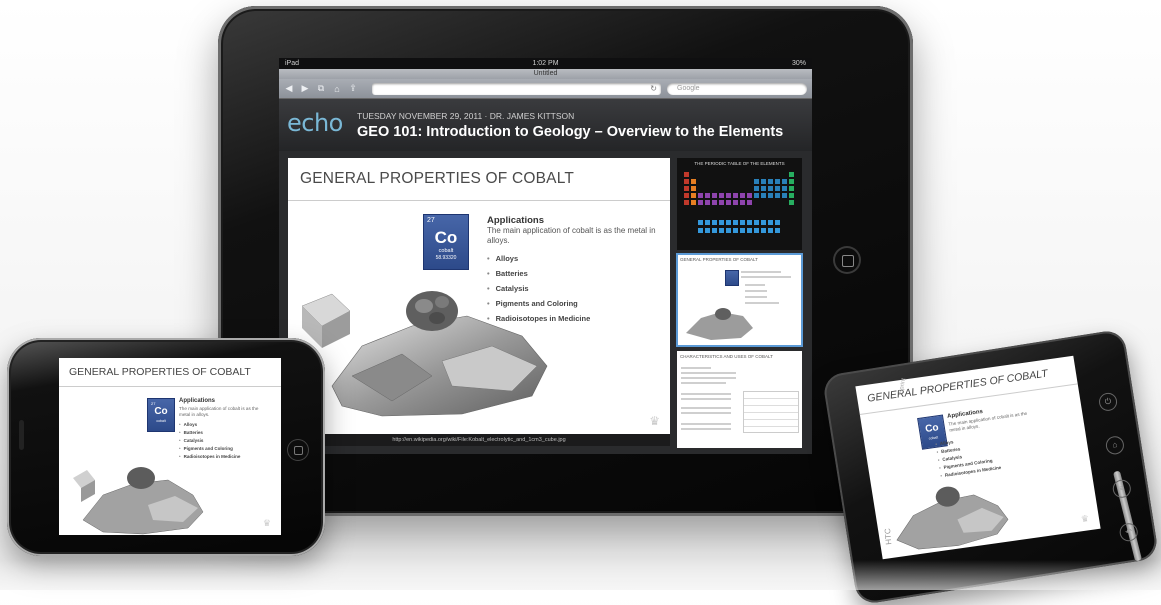 This screenshot has width=1161, height=605. Describe the element at coordinates (1108, 402) in the screenshot. I see `power-icon: ⏻` at that location.